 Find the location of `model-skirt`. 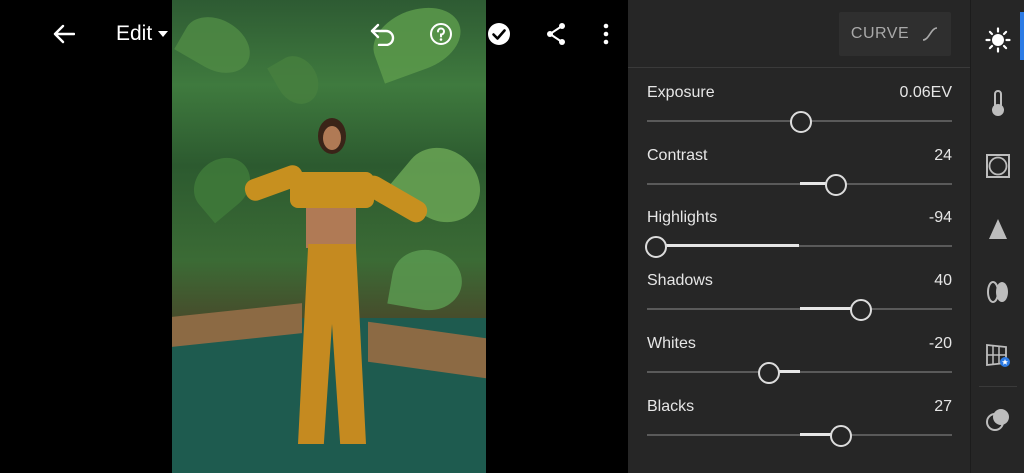

model-skirt is located at coordinates (332, 344).